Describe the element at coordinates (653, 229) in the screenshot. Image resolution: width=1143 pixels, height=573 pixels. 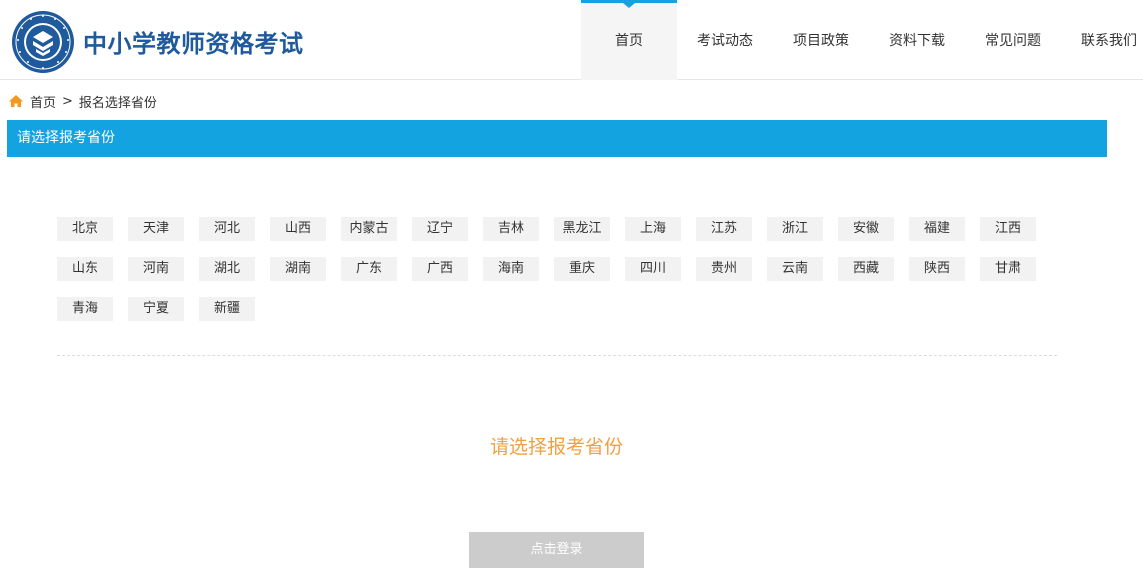
I see `province-option: 上海` at that location.